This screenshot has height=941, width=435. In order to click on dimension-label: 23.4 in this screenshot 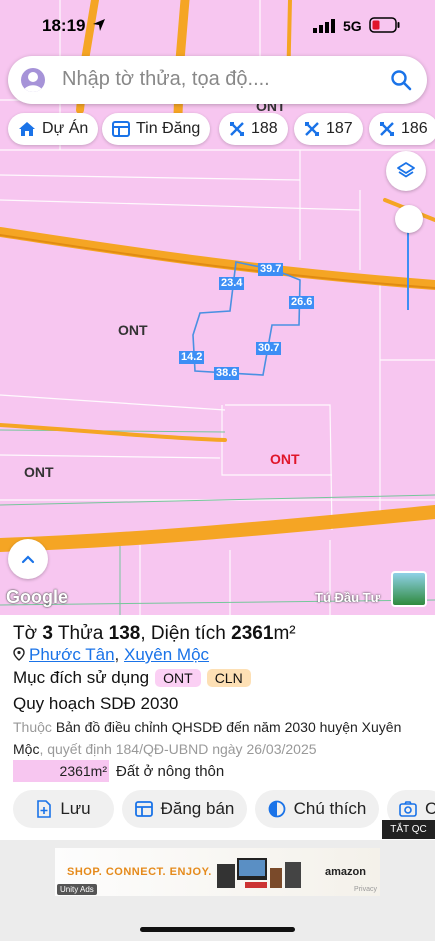, I will do `click(232, 283)`.